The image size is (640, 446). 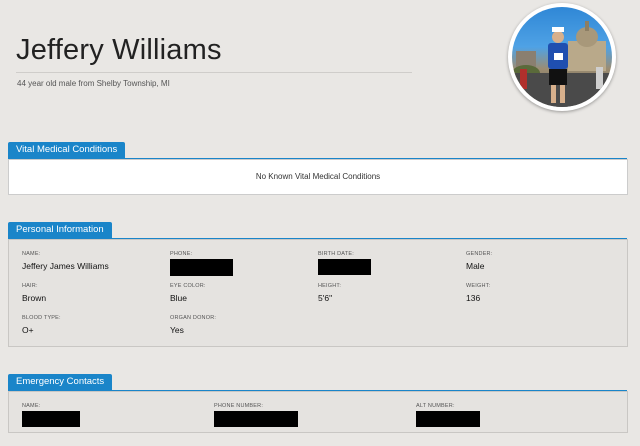 I want to click on vital-section-title: Vital Medical Conditions, so click(x=67, y=150).